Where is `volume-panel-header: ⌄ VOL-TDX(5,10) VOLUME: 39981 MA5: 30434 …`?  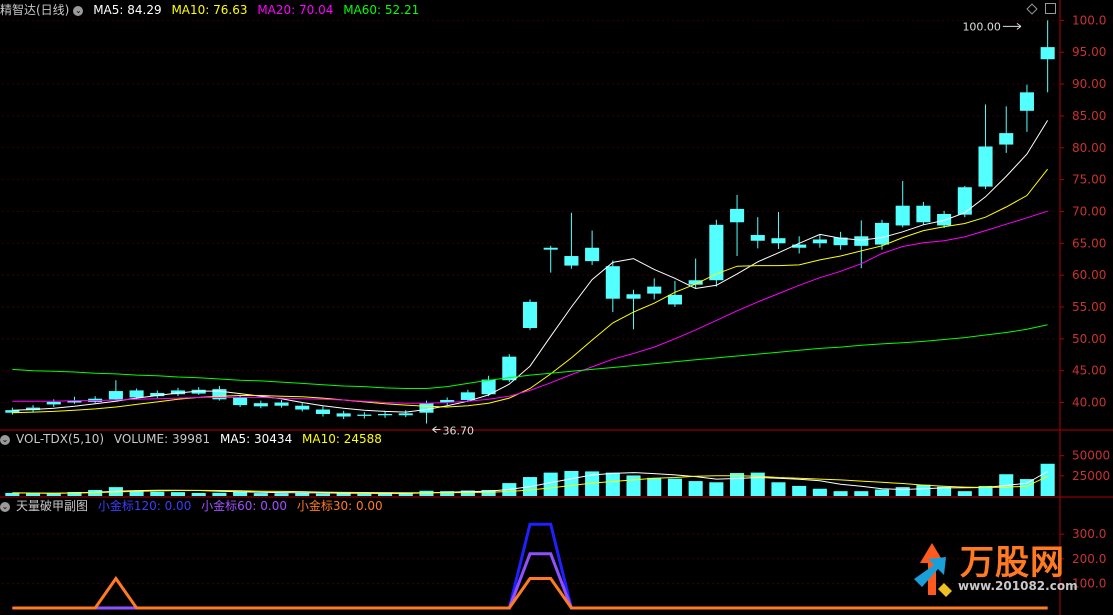 volume-panel-header: ⌄ VOL-TDX(5,10) VOLUME: 39981 MA5: 30434 … is located at coordinates (194, 439).